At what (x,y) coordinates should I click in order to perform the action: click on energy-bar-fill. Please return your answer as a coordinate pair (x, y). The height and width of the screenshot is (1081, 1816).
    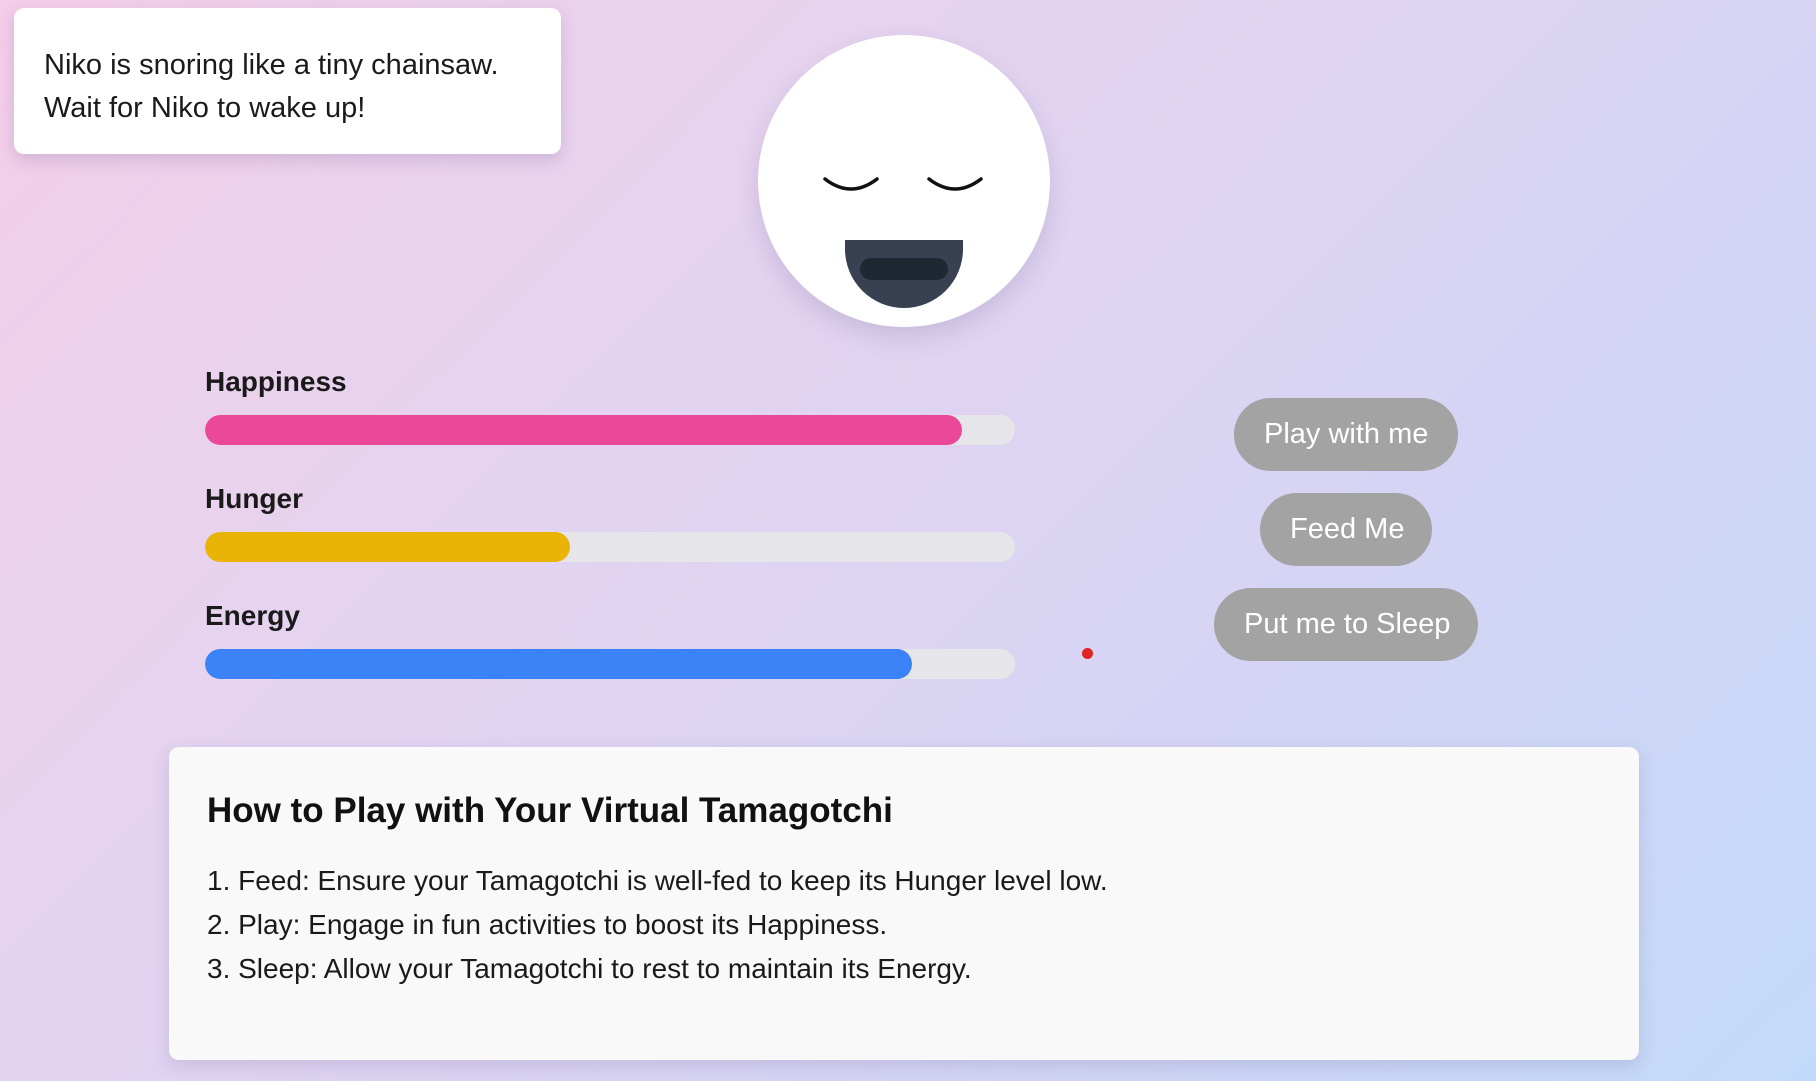
    Looking at the image, I should click on (559, 664).